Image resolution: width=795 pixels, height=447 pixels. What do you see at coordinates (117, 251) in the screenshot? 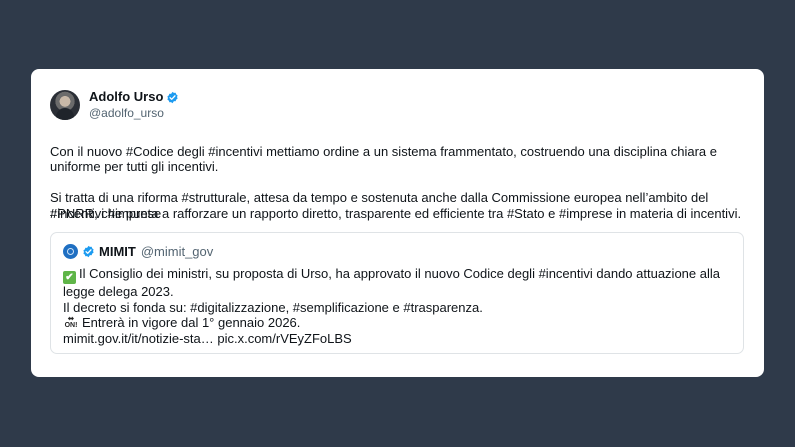
I see `quoted-display-name: MIMIT` at bounding box center [117, 251].